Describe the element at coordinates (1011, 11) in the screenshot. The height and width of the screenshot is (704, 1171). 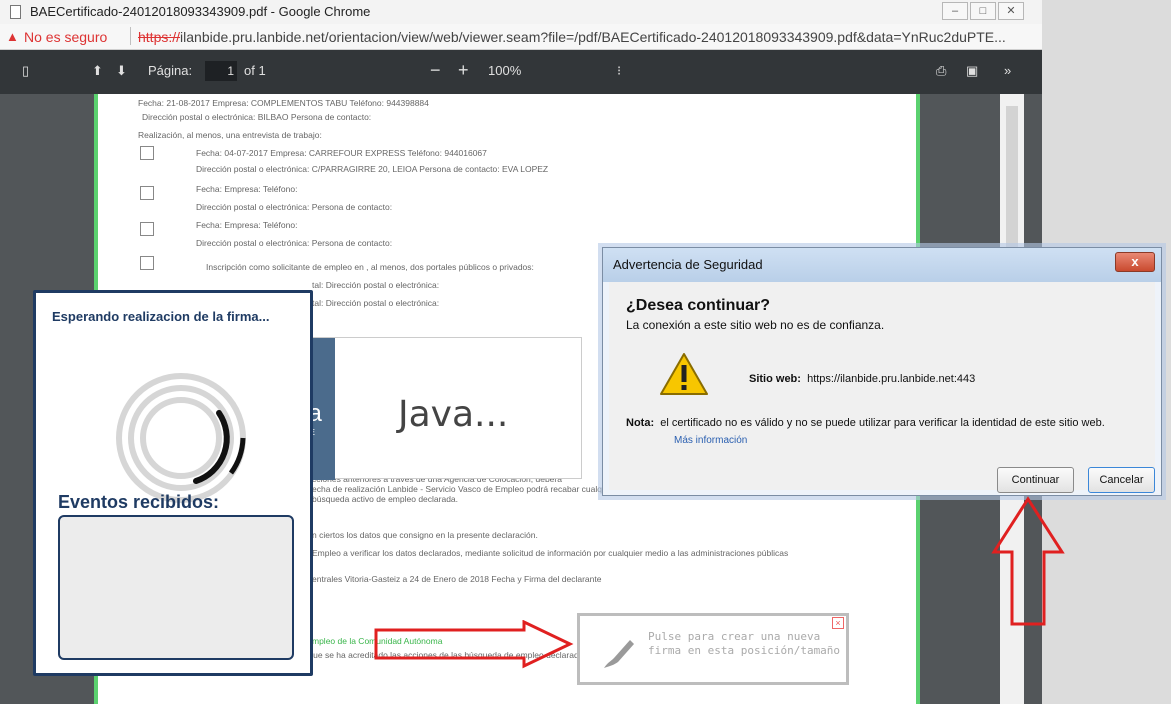
I see `close-window-button: ✕` at that location.